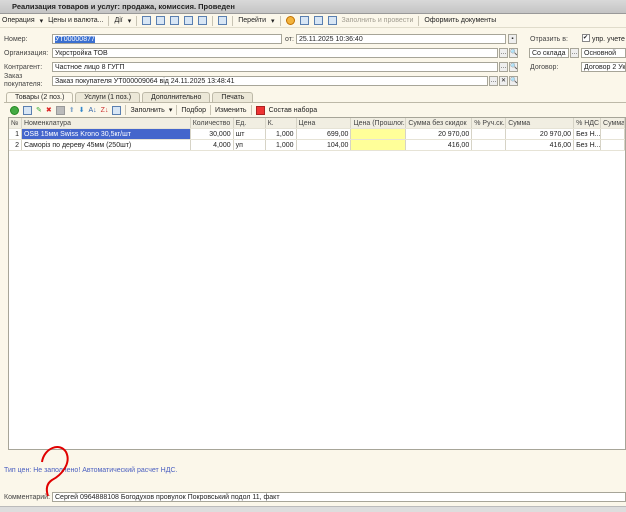  I want to click on fill-post-button: Заполнить и провести, so click(378, 20).